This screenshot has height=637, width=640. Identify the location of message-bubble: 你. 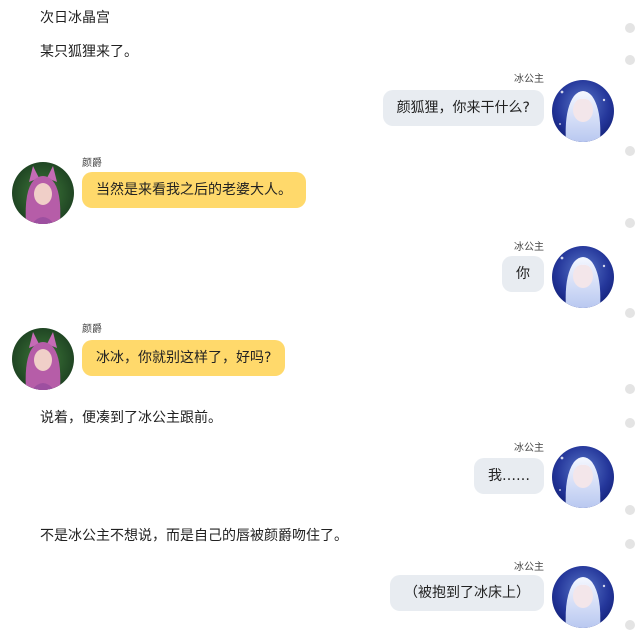
(523, 274).